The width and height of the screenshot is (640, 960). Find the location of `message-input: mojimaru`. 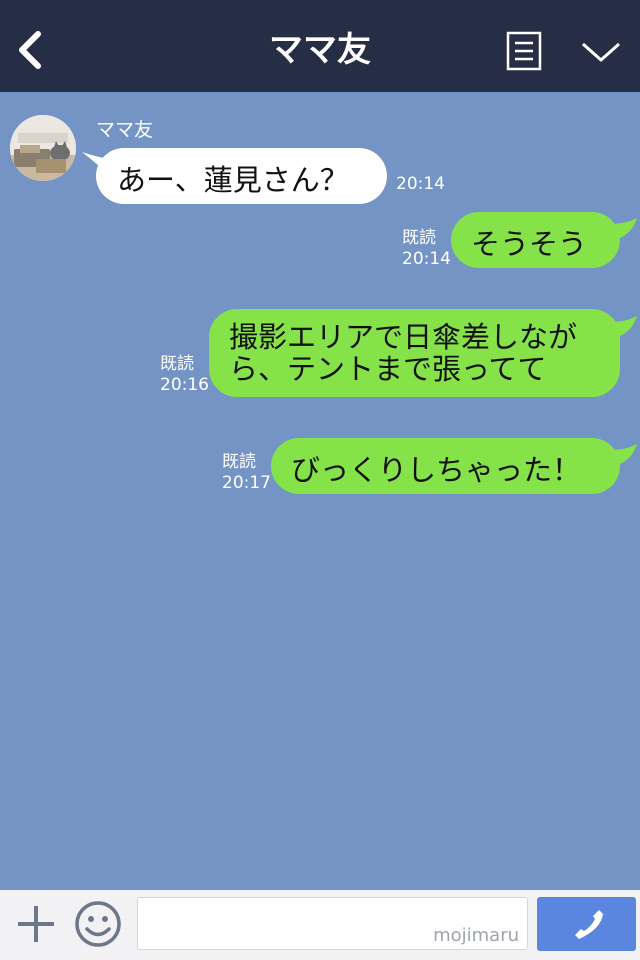

message-input: mojimaru is located at coordinates (332, 923).